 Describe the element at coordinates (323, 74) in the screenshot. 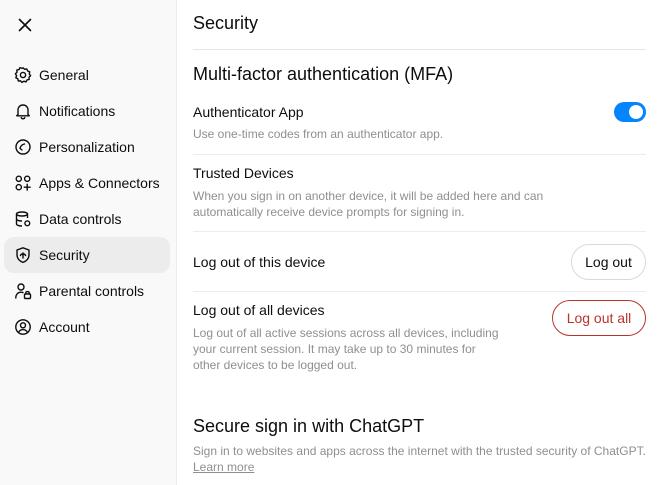

I see `mfa-heading: Multi-factor authentication (MFA)` at that location.